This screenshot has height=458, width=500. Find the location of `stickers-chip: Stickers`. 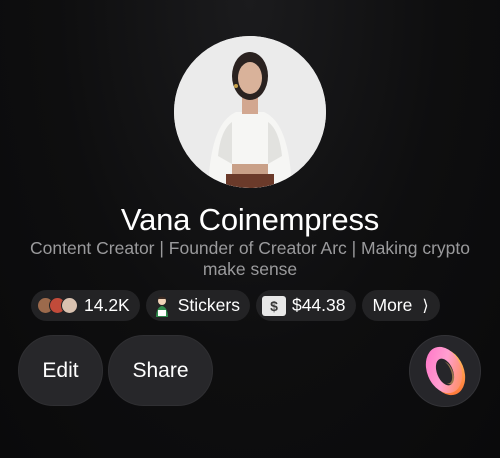

stickers-chip: Stickers is located at coordinates (197, 305).